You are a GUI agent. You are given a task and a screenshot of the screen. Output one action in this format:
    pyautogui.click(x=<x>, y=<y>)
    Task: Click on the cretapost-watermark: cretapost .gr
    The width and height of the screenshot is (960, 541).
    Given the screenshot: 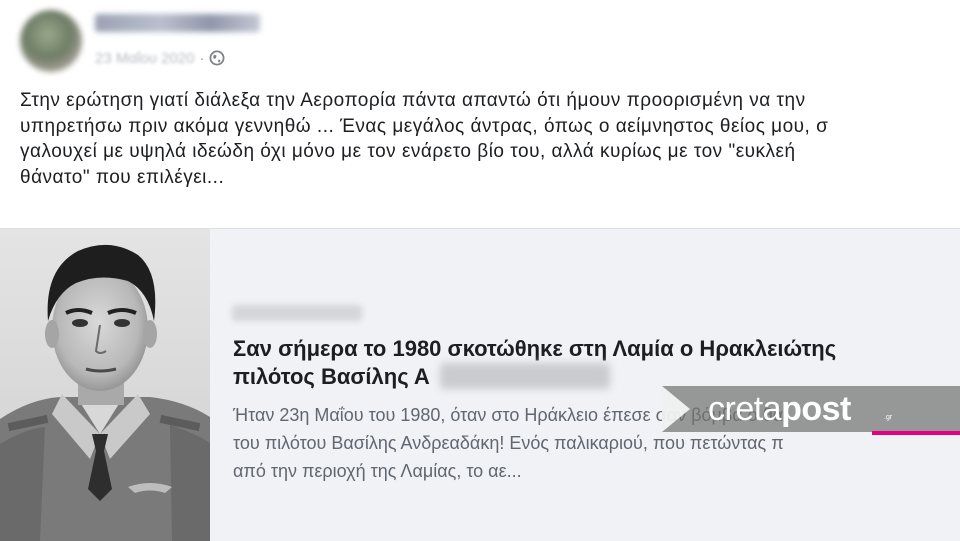 What is the action you would take?
    pyautogui.click(x=811, y=409)
    